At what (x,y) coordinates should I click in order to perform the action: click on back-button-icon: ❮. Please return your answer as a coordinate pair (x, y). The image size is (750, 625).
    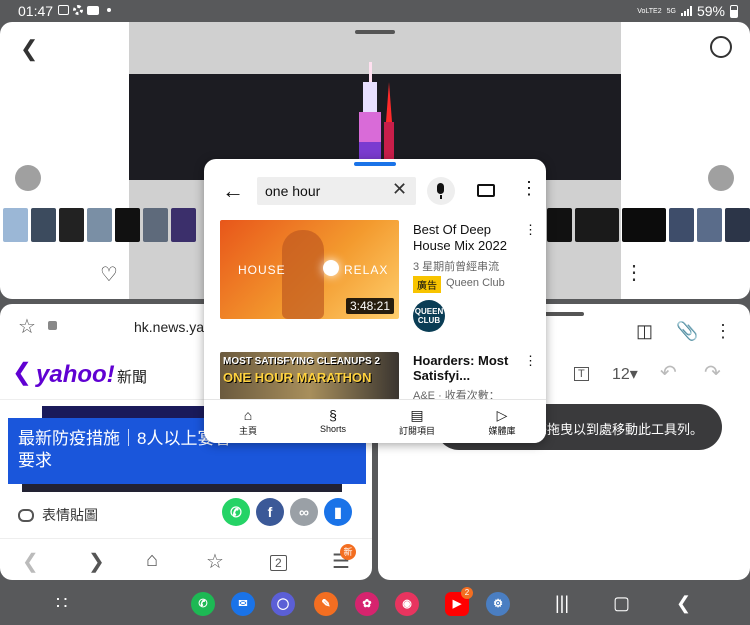
    Looking at the image, I should click on (683, 603).